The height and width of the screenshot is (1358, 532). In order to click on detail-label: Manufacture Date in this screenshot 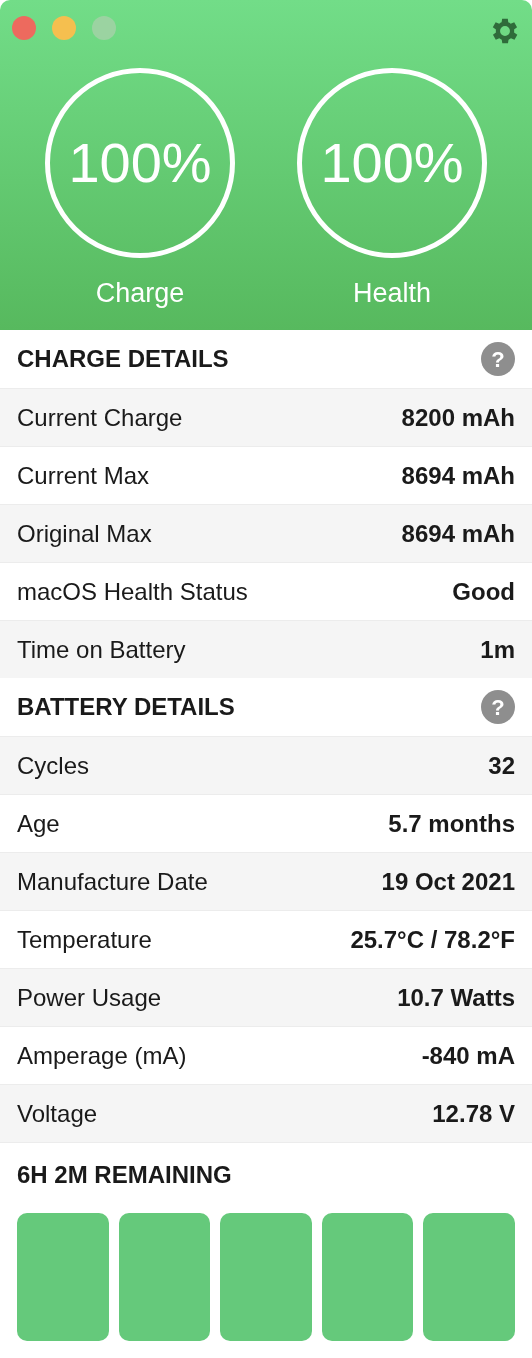, I will do `click(112, 881)`.